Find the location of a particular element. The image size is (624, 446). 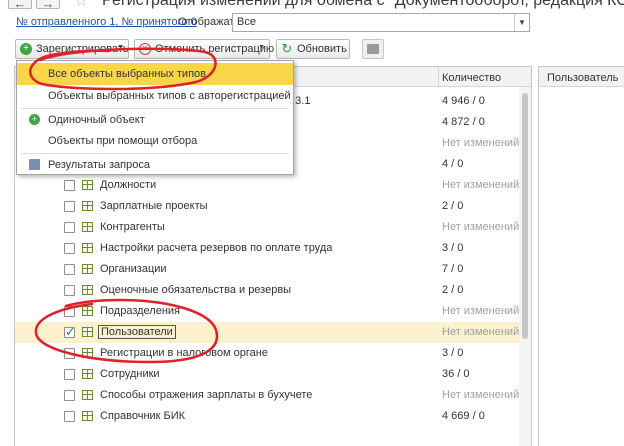

register-button: + Зарегистрировать ▼ is located at coordinates (72, 49).